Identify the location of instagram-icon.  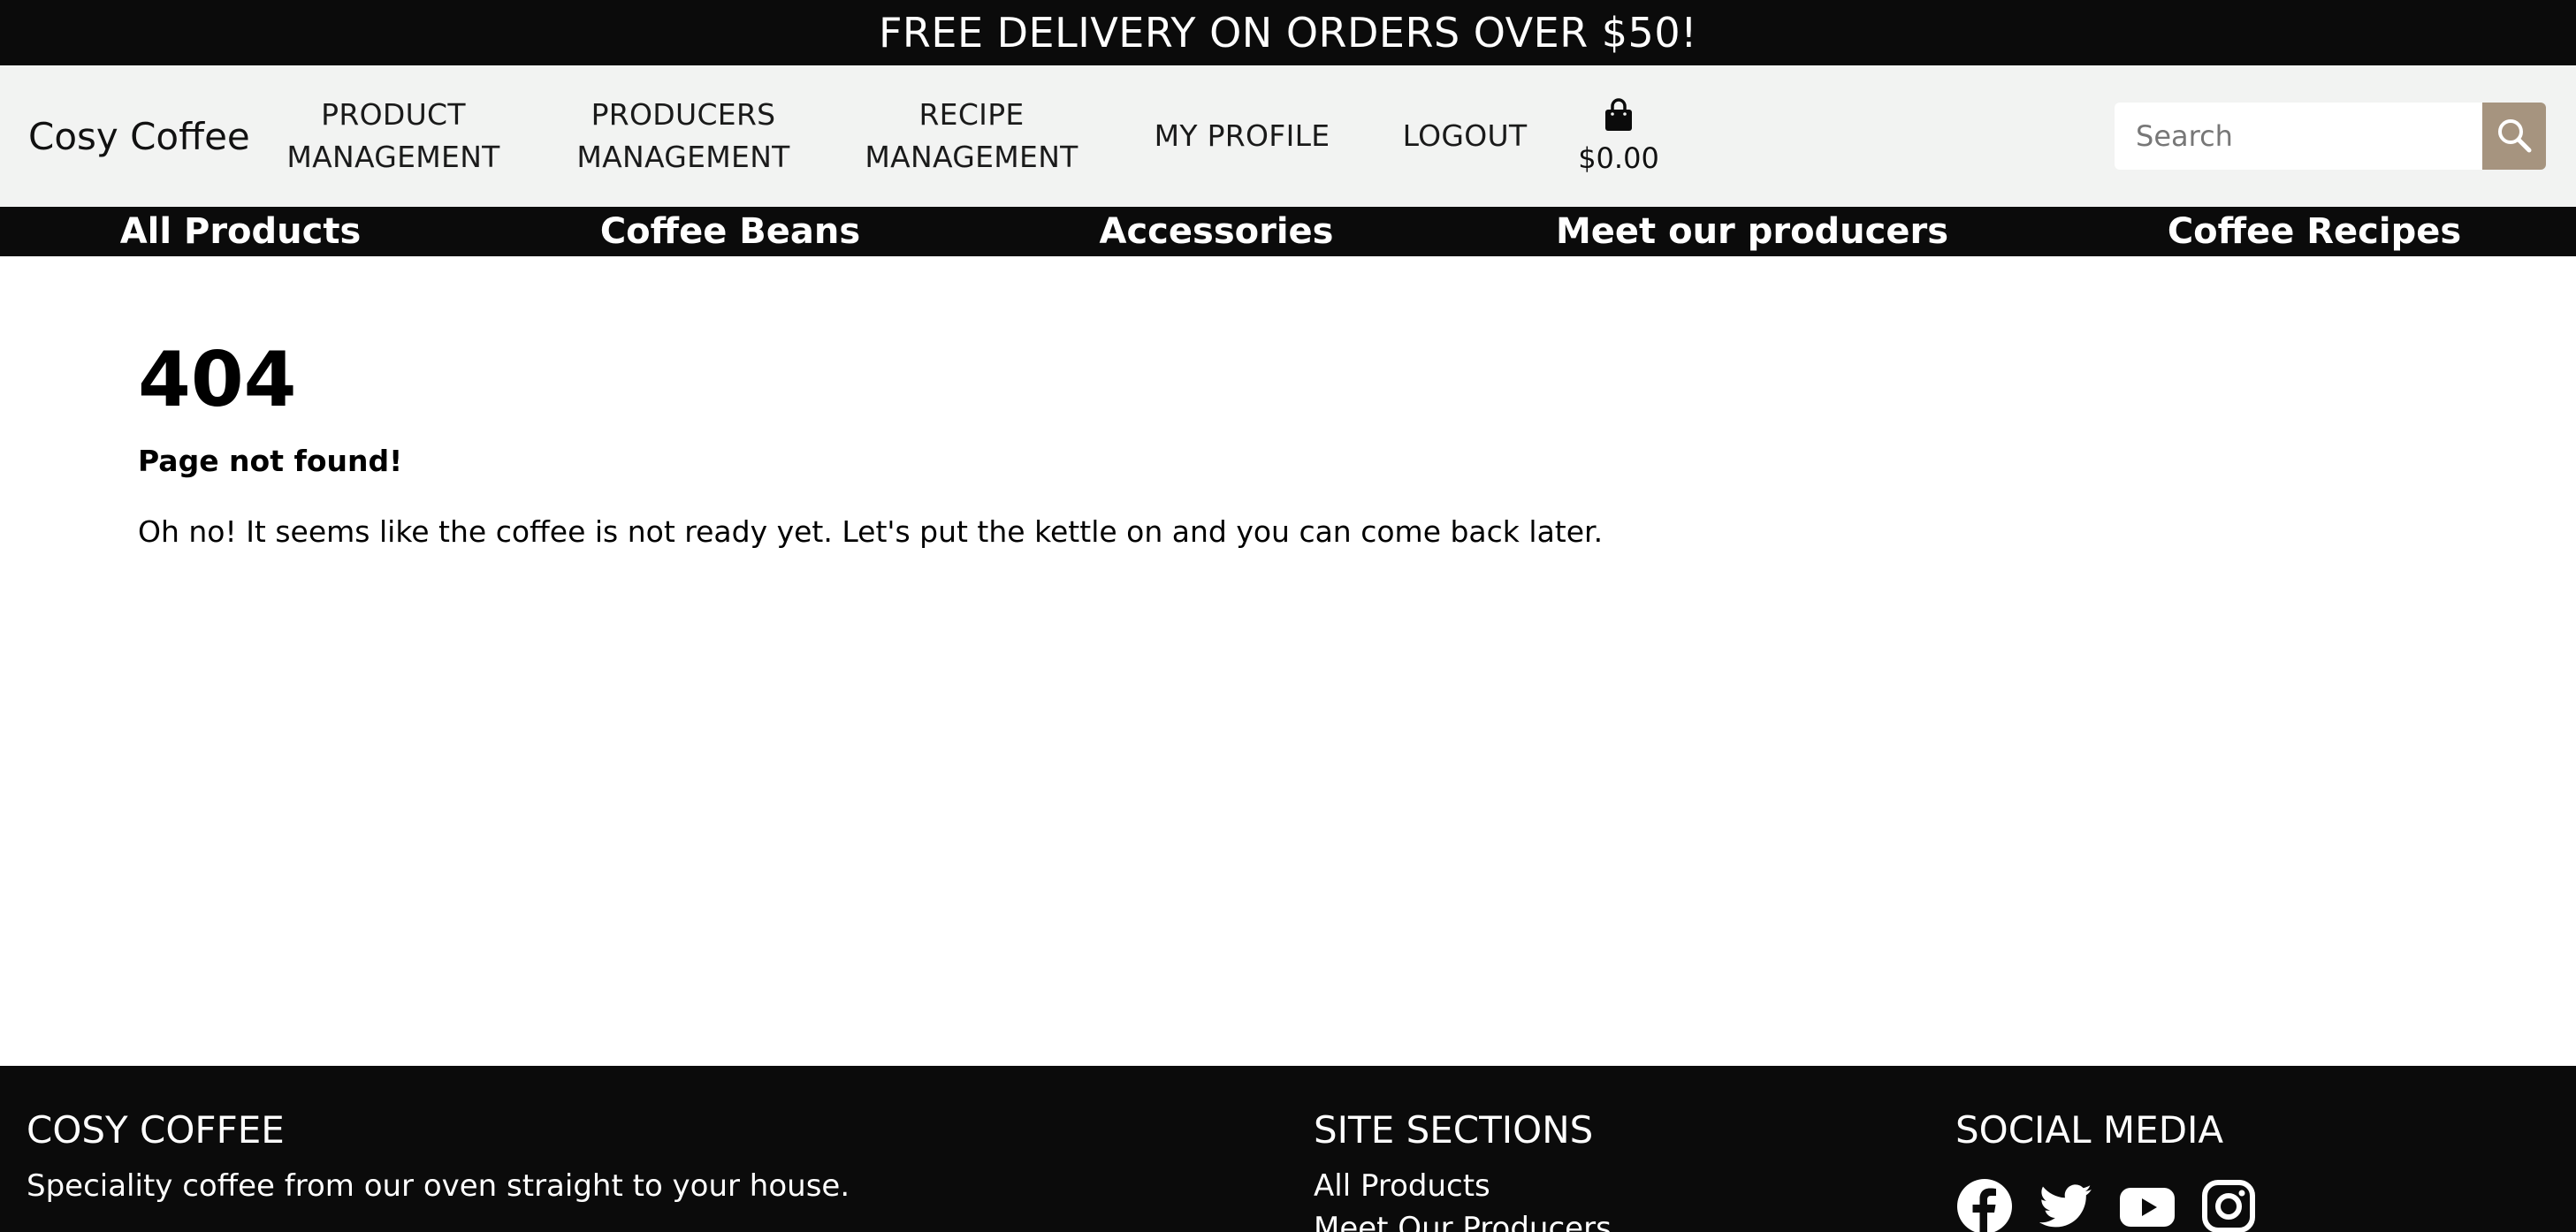
(2228, 1204).